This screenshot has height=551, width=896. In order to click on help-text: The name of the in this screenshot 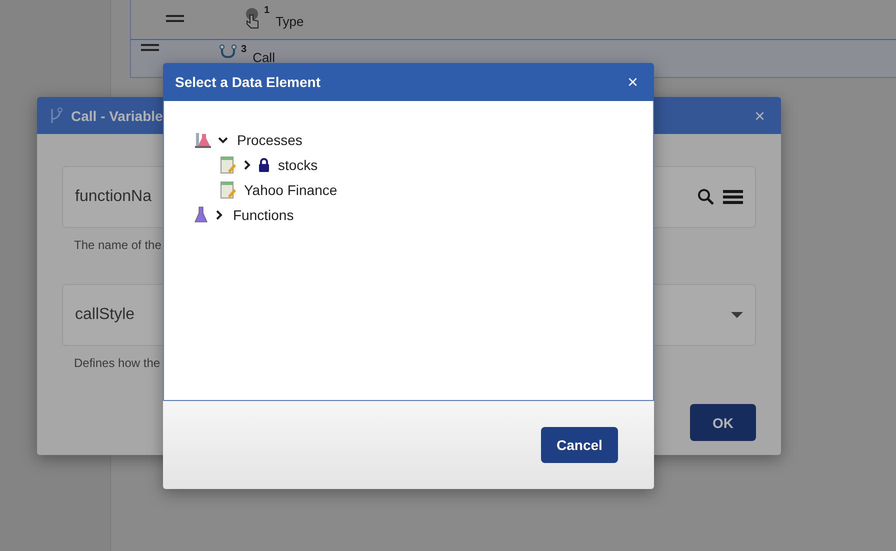, I will do `click(118, 245)`.